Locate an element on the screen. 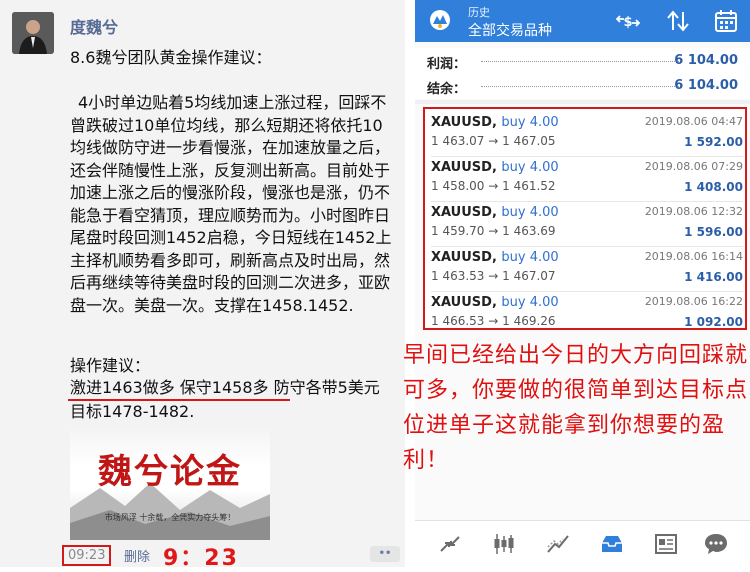 This screenshot has width=750, height=572. more-options-button: •• is located at coordinates (385, 554).